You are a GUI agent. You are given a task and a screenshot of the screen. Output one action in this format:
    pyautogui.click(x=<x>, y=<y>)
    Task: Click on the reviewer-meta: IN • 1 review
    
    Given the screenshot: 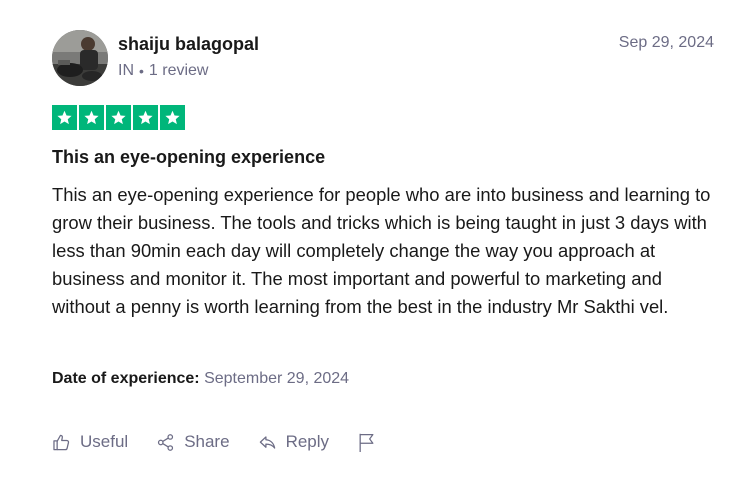 What is the action you would take?
    pyautogui.click(x=188, y=71)
    